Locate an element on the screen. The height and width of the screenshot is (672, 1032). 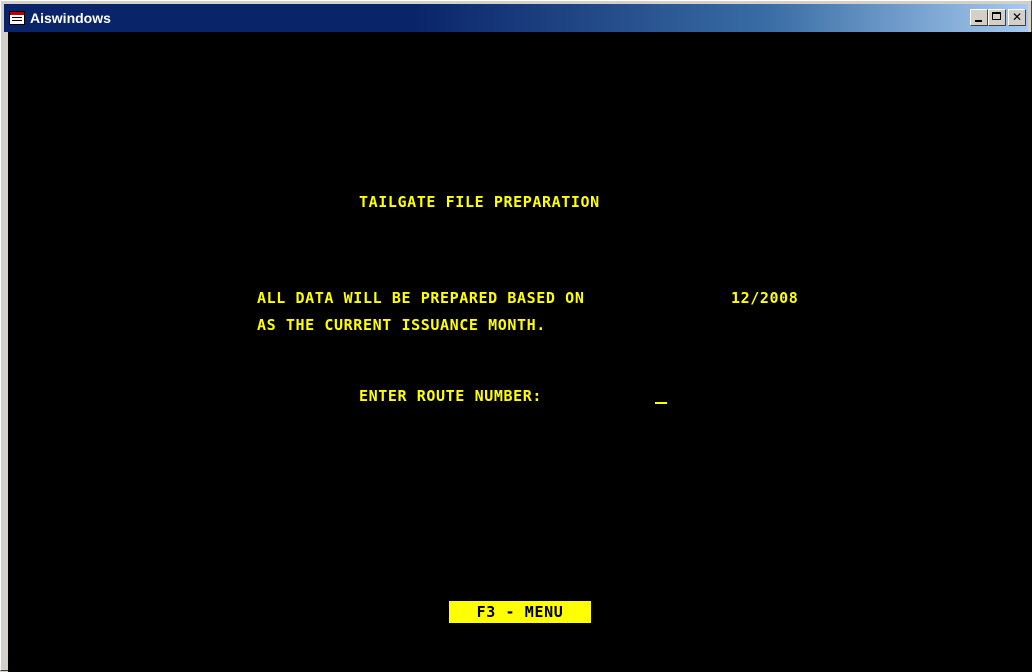
minimize-icon is located at coordinates (978, 21).